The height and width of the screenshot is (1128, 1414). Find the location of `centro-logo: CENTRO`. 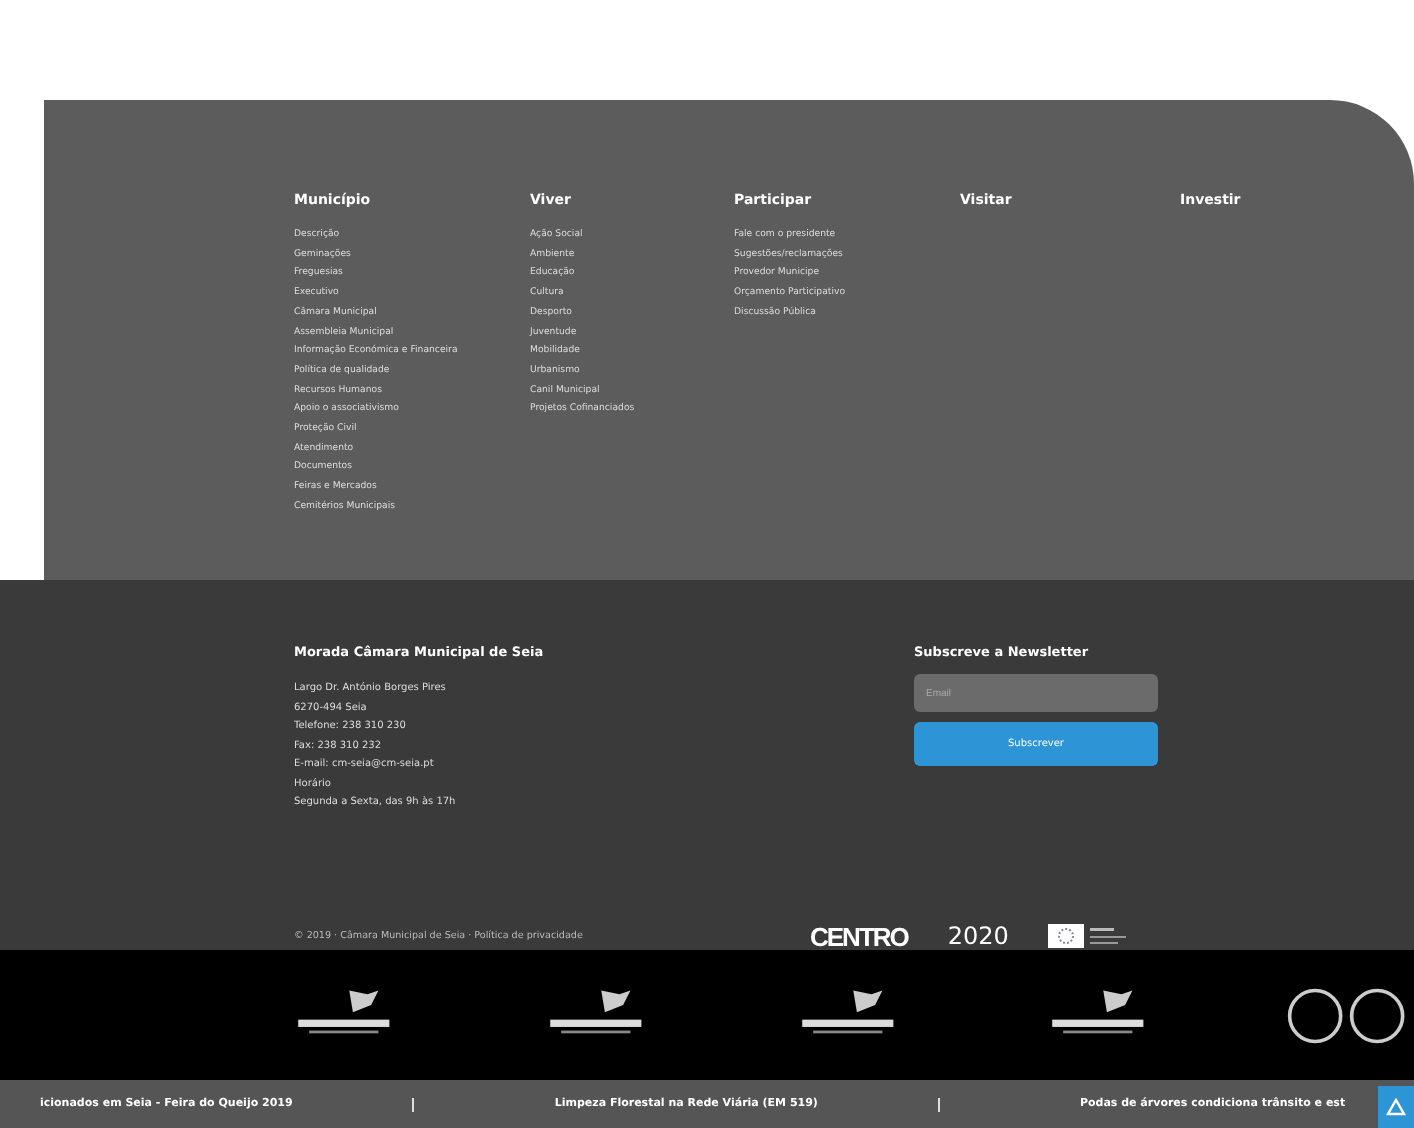

centro-logo: CENTRO is located at coordinates (859, 936).